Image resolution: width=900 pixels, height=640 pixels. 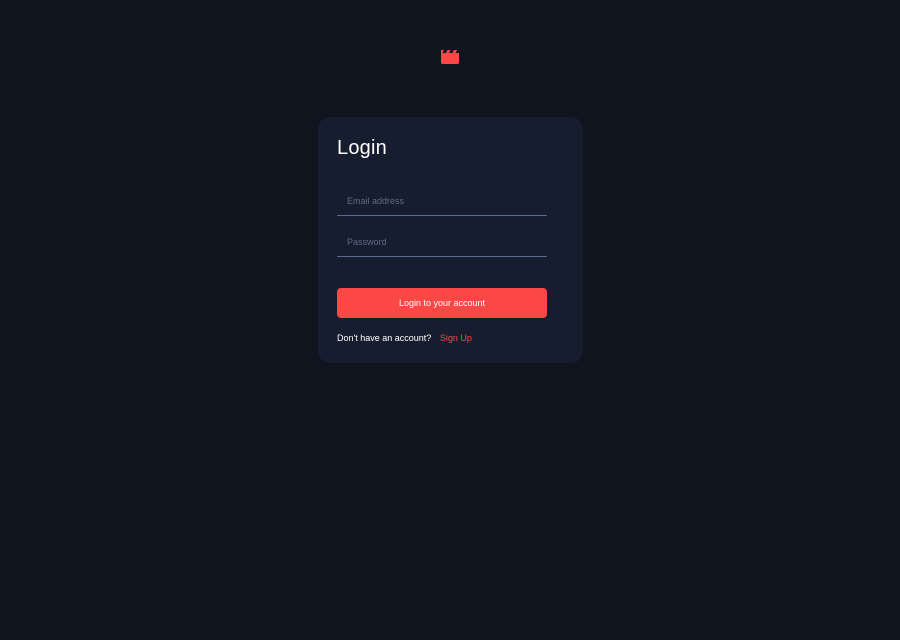 I want to click on page-title: Login, so click(x=362, y=148).